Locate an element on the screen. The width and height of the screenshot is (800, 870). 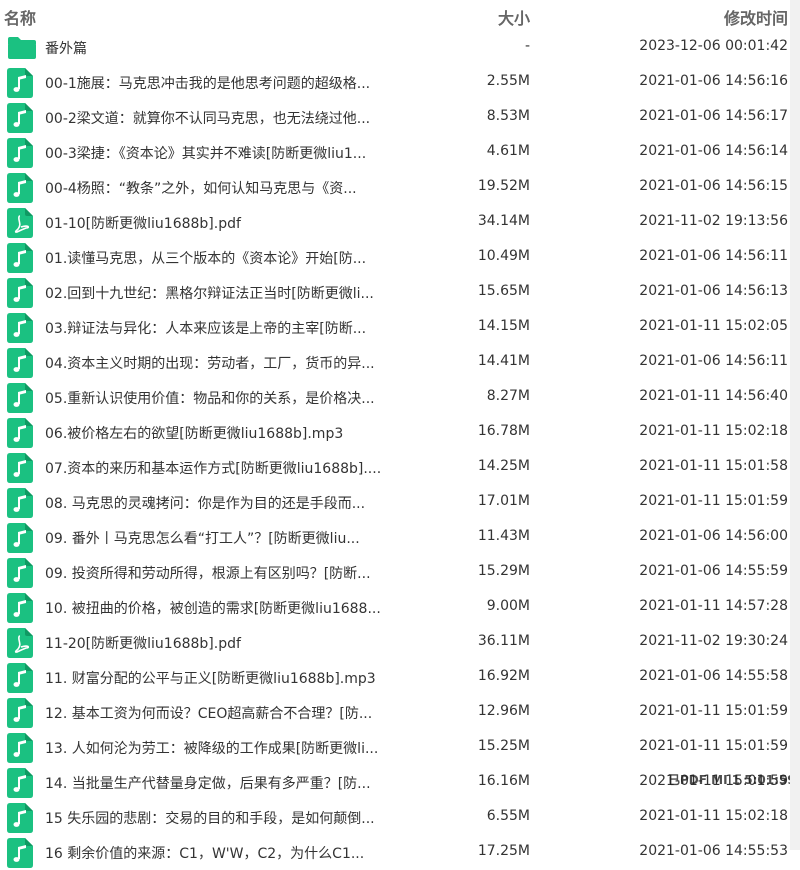
file-size: 15.25M is located at coordinates (503, 746).